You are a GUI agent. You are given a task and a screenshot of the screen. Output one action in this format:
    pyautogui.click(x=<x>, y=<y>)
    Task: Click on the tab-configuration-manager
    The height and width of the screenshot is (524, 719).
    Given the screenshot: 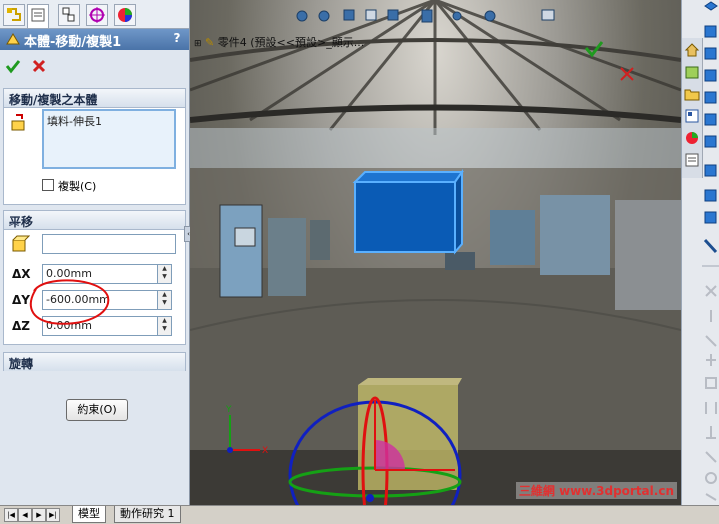 What is the action you would take?
    pyautogui.click(x=69, y=15)
    